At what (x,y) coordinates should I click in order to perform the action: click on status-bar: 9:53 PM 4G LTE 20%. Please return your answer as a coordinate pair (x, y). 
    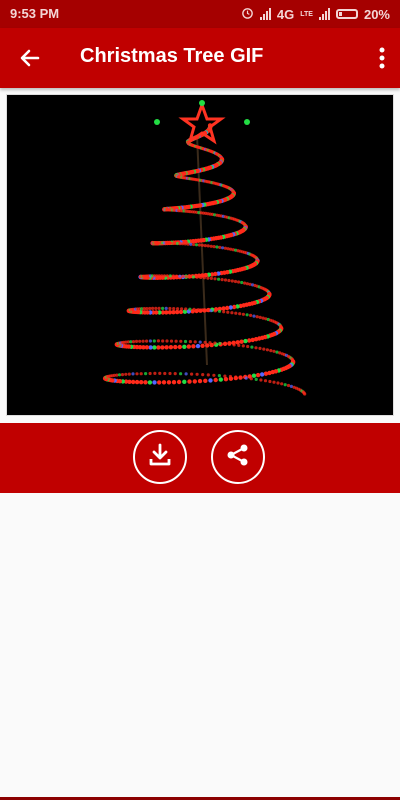
    Looking at the image, I should click on (200, 14).